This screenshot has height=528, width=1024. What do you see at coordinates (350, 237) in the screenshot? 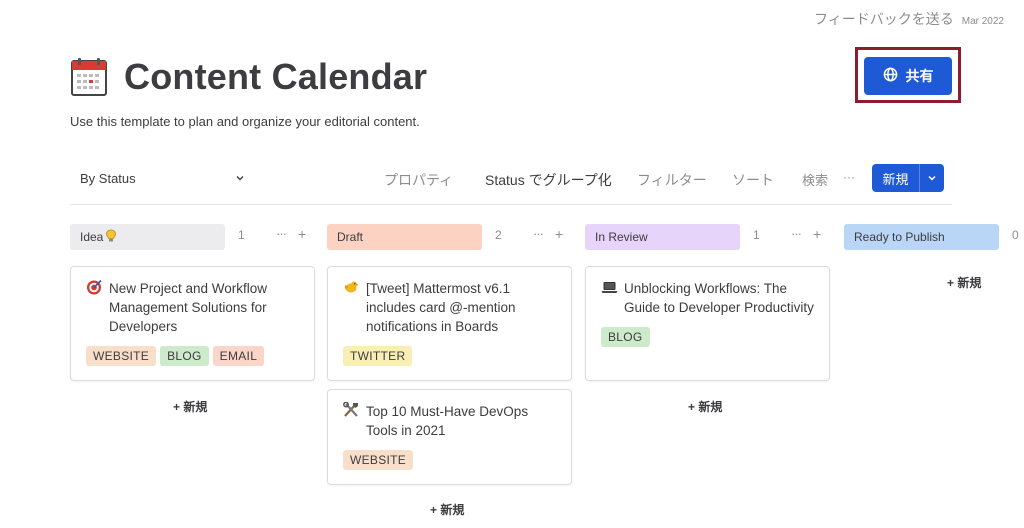
I see `column-name: Draft` at bounding box center [350, 237].